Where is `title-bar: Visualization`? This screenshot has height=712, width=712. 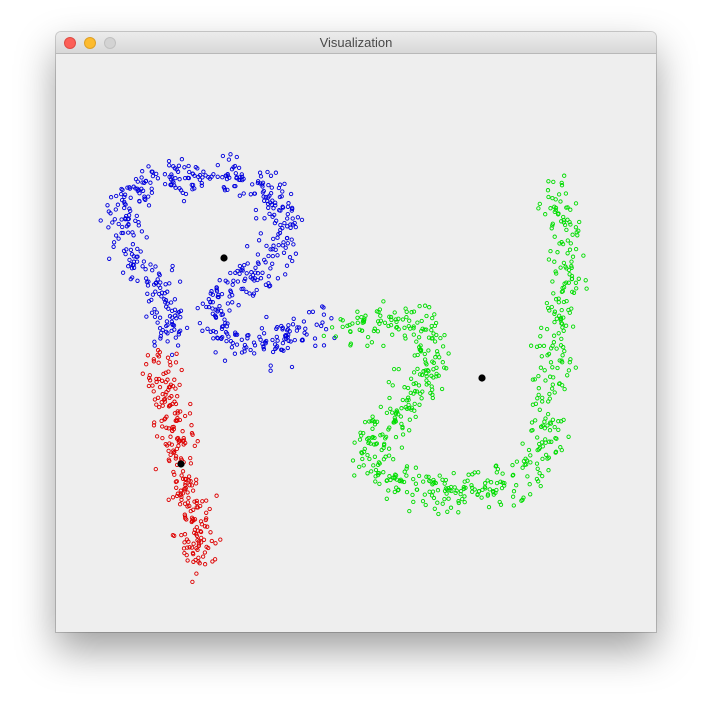 title-bar: Visualization is located at coordinates (356, 43).